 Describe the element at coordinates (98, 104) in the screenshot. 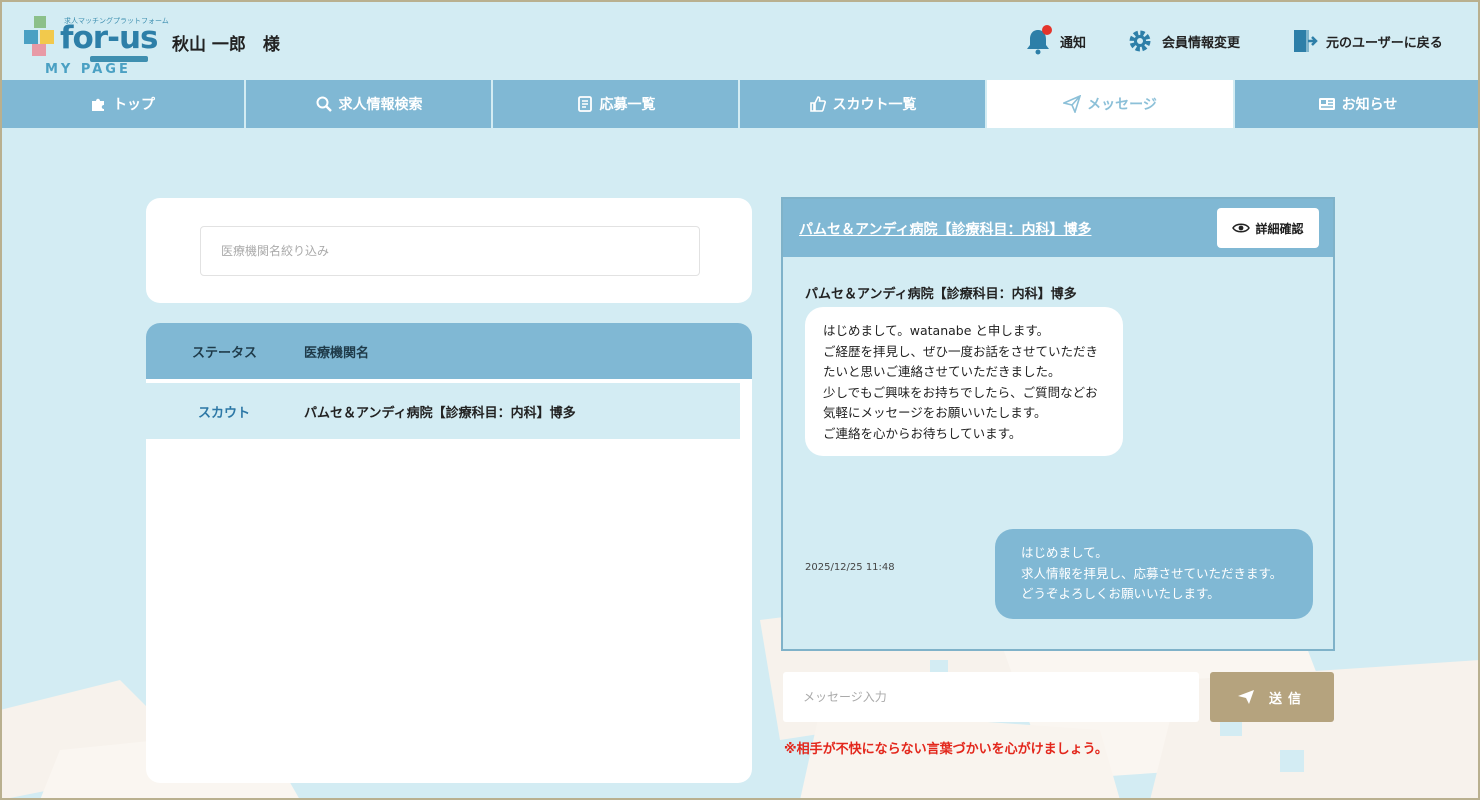

I see `puzzle-icon` at that location.